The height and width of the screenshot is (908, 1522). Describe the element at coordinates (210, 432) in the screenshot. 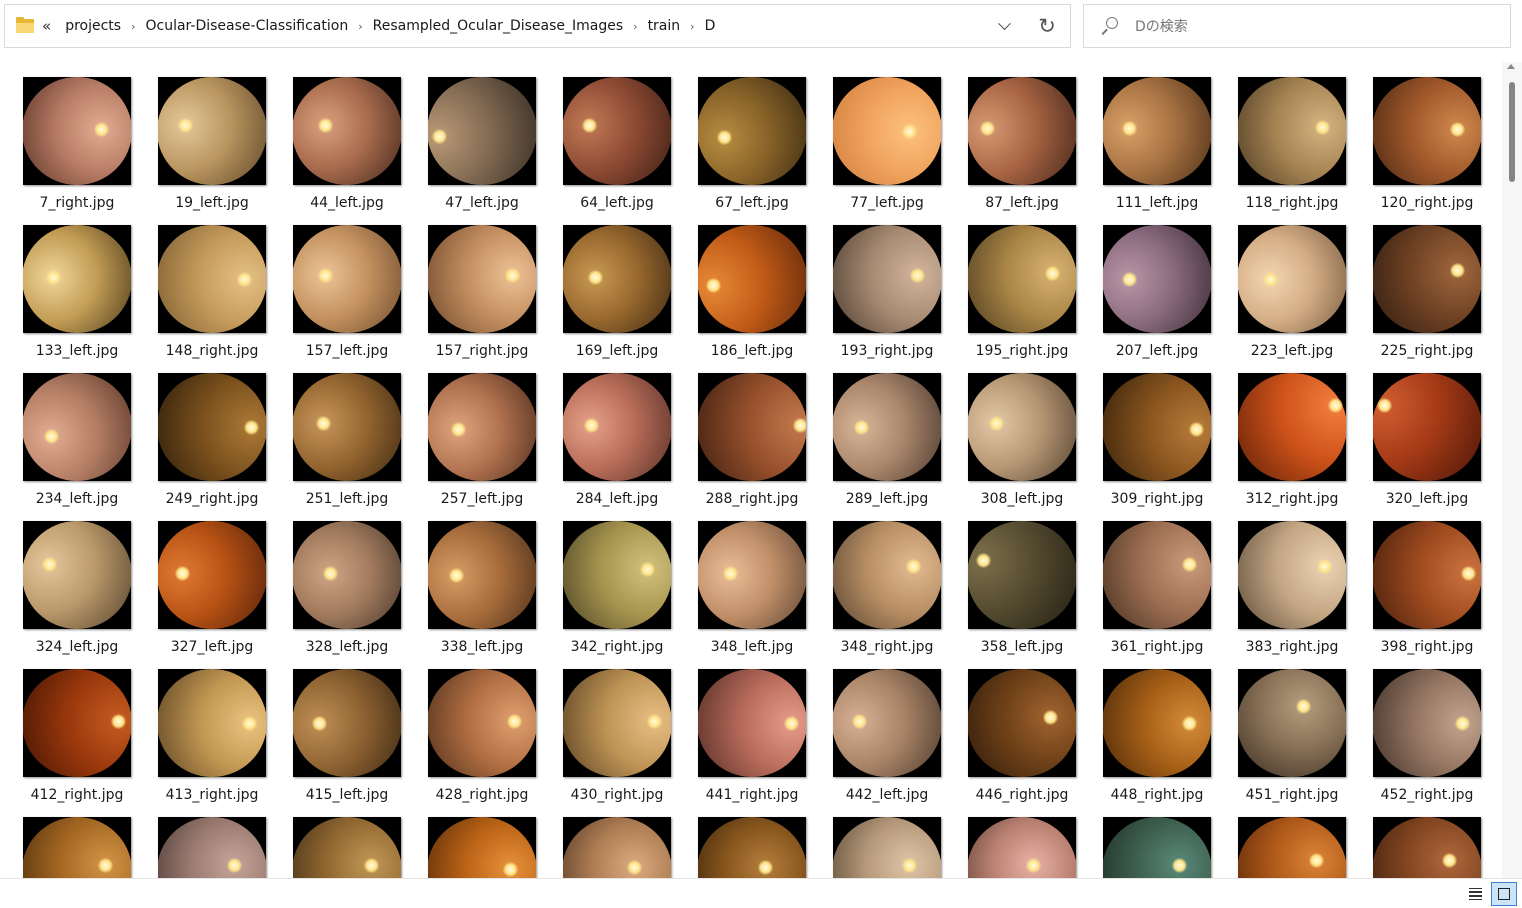

I see `file-item: 249_right.jpg` at that location.